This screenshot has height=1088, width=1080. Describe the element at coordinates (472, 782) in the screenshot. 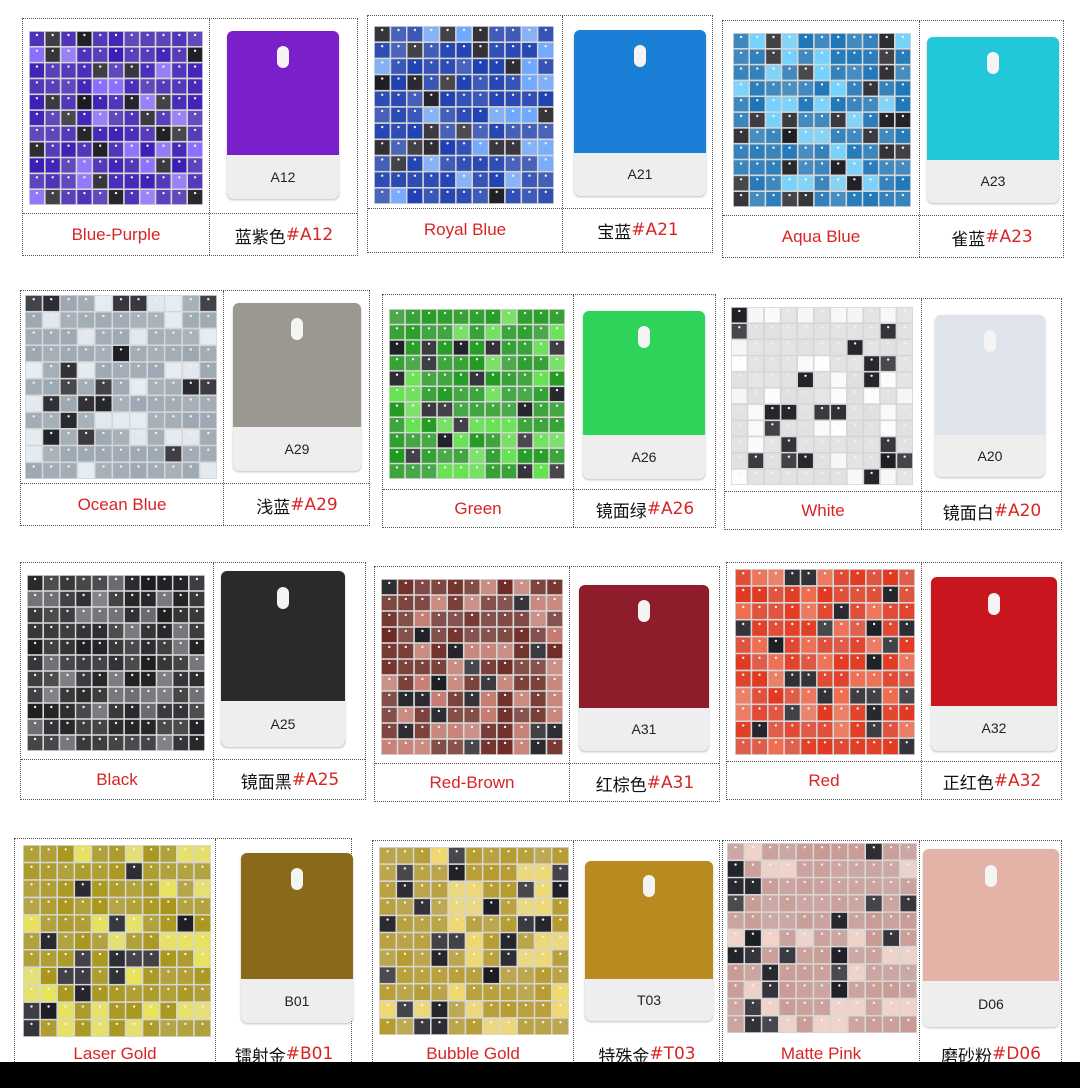

I see `color-name: Red-Brown` at that location.